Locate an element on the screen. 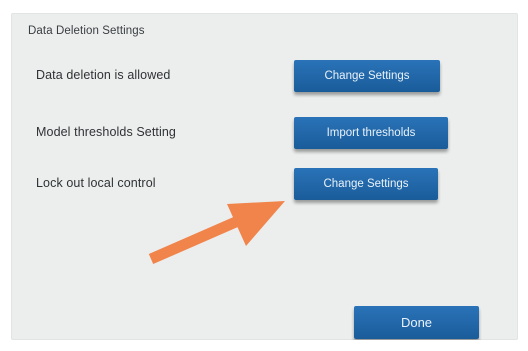  arrow-up-right-icon is located at coordinates (216, 233).